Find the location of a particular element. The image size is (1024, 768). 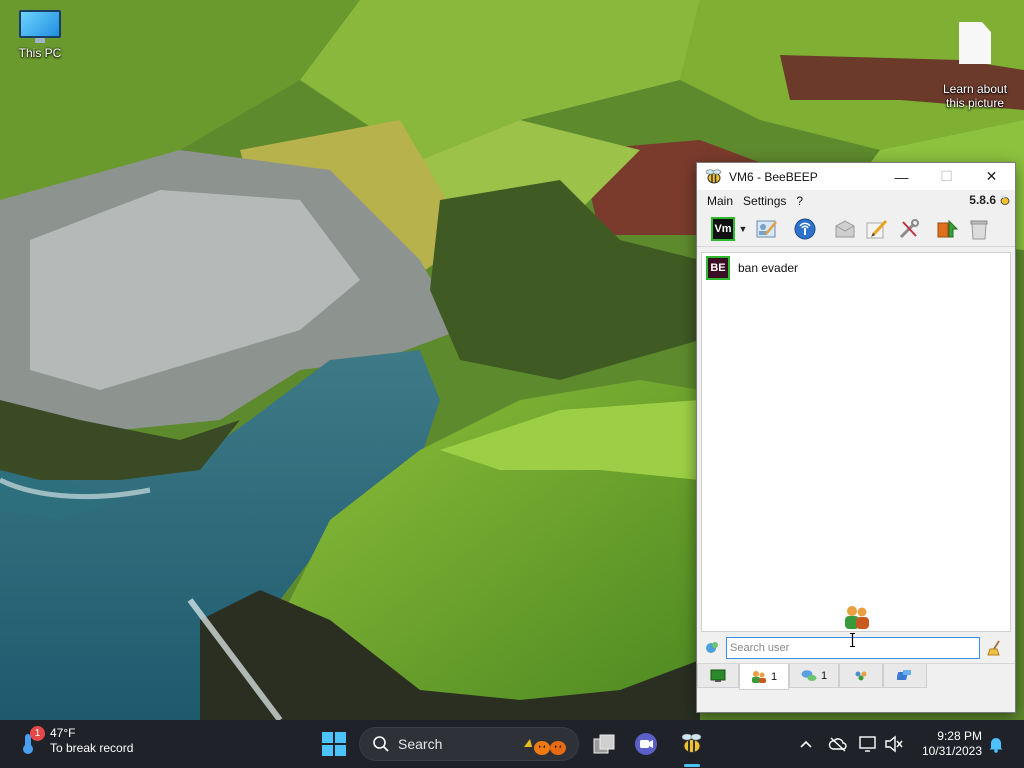

thermometer-icon: 1 is located at coordinates (31, 741).